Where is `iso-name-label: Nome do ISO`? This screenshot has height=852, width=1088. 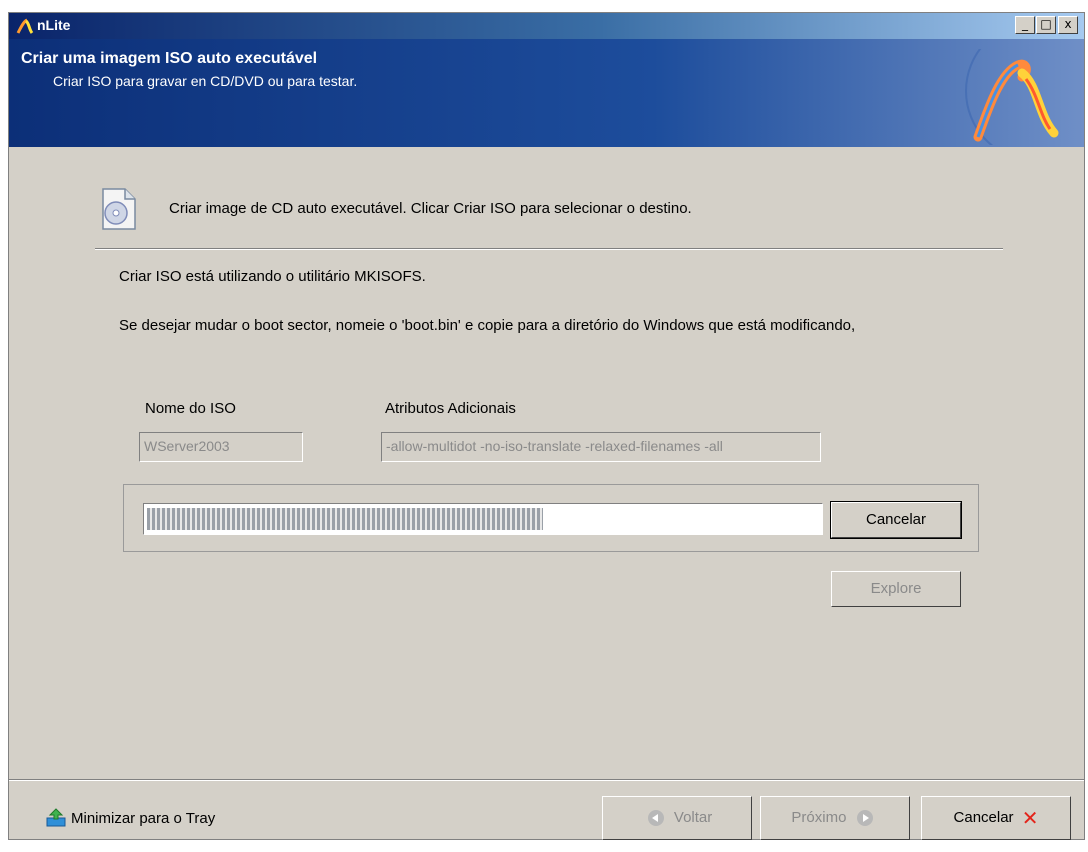
iso-name-label: Nome do ISO is located at coordinates (190, 408).